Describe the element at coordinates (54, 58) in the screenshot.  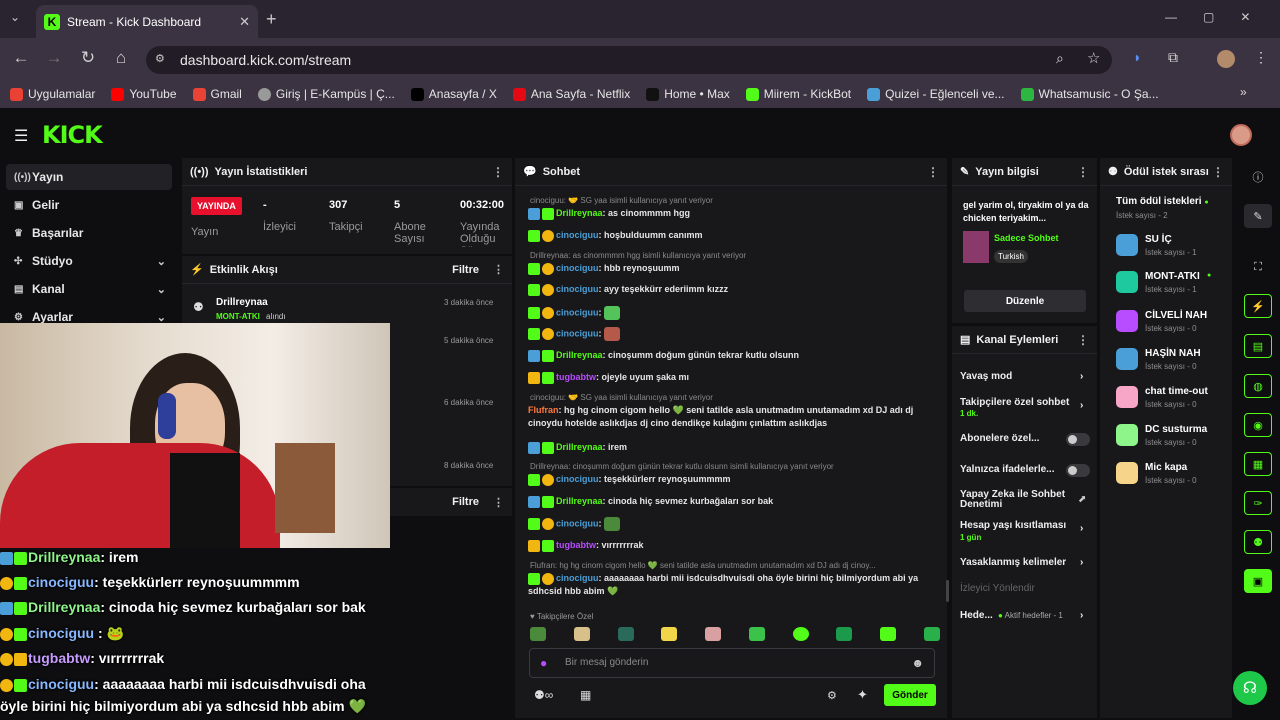
I see `forward-icon: →` at that location.